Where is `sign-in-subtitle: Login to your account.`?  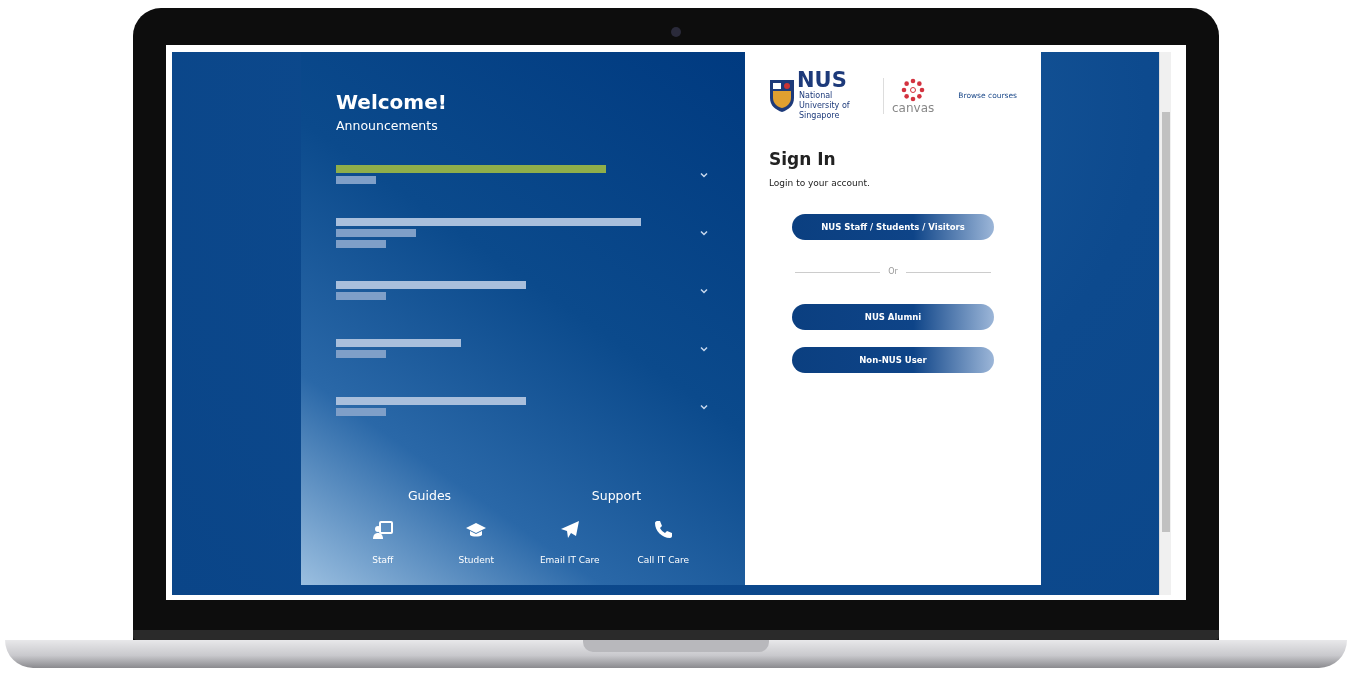
sign-in-subtitle: Login to your account. is located at coordinates (820, 183).